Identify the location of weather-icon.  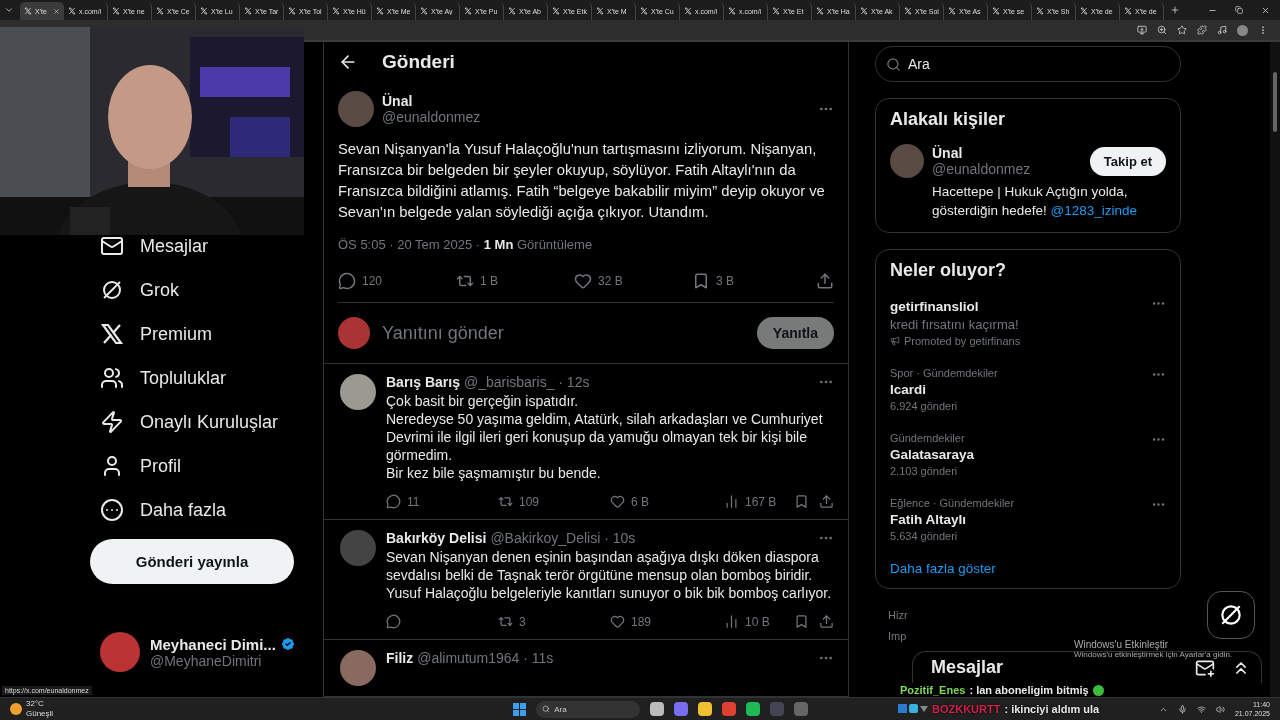
(16, 709).